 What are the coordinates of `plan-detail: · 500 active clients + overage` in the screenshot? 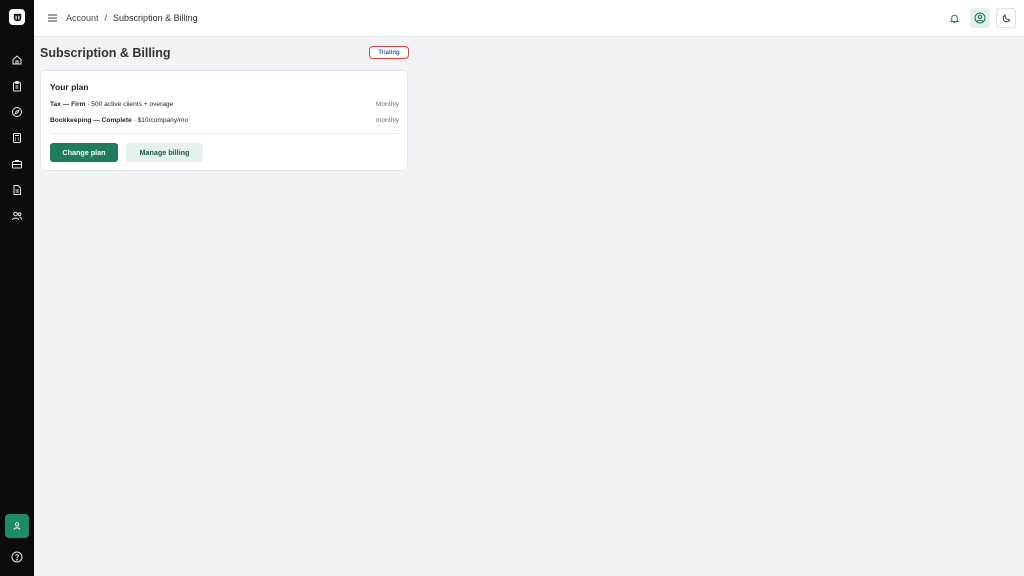 It's located at (129, 104).